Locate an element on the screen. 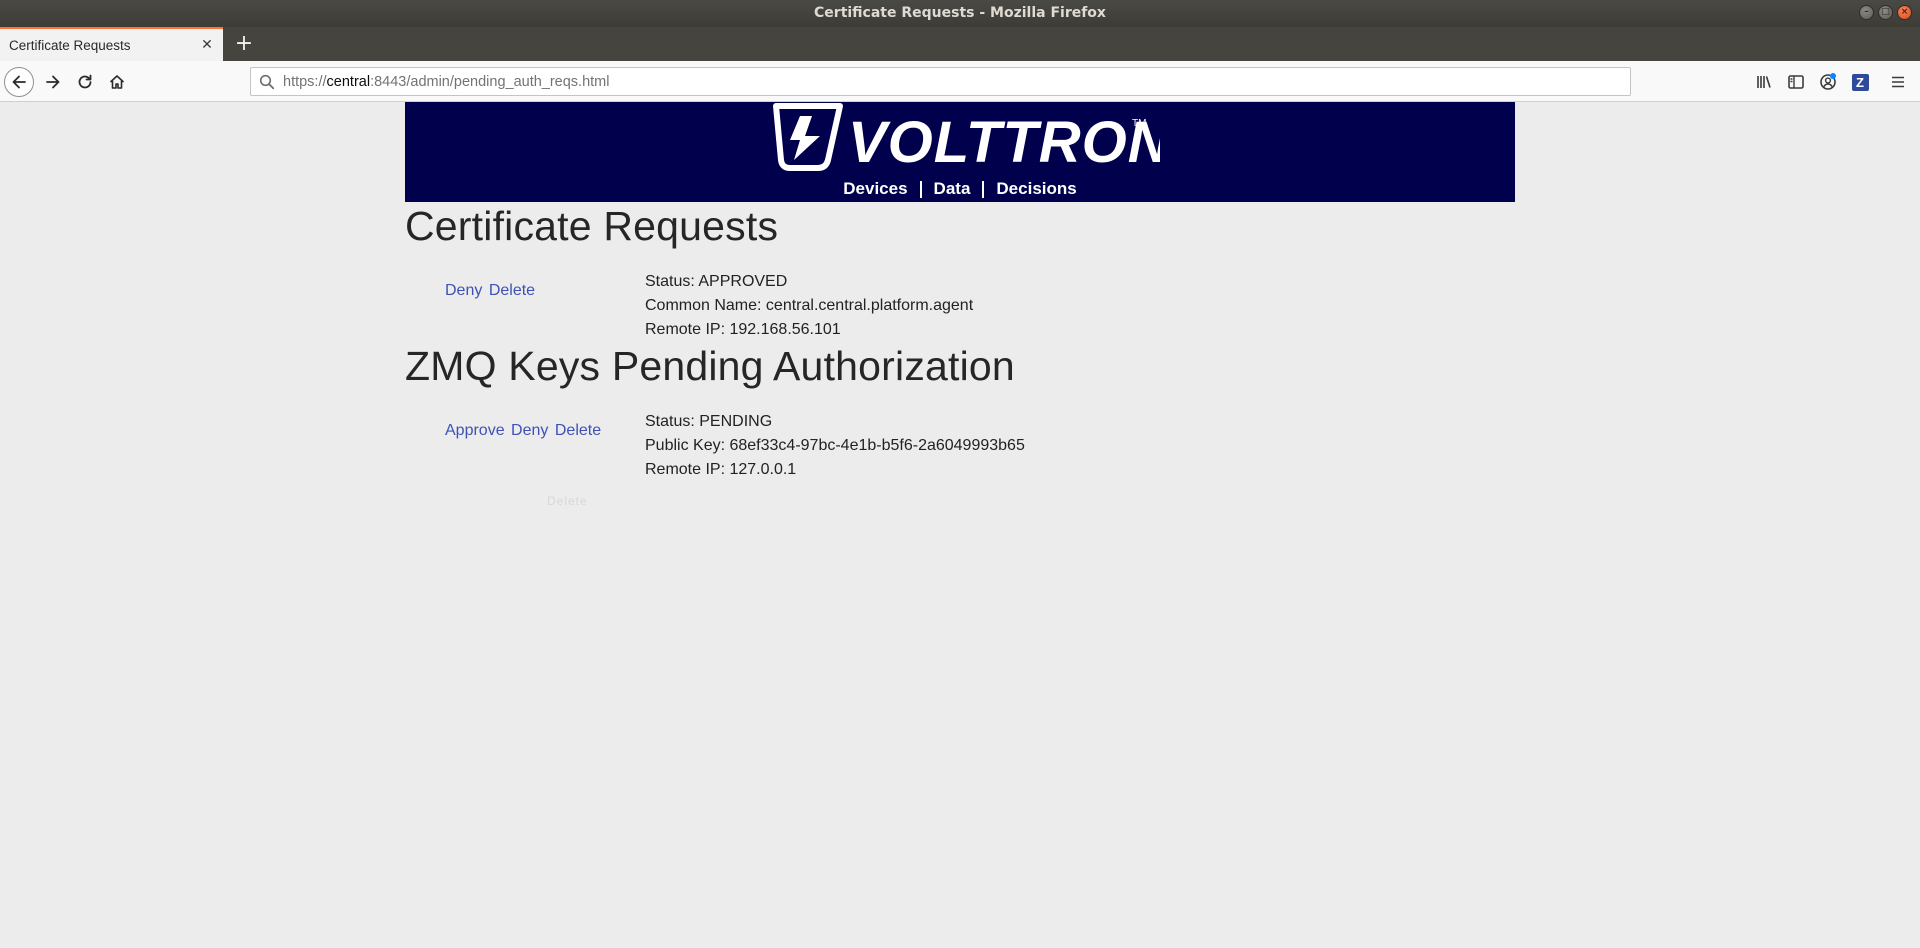 The width and height of the screenshot is (1920, 948). certificate-actions: Deny Delete is located at coordinates (491, 291).